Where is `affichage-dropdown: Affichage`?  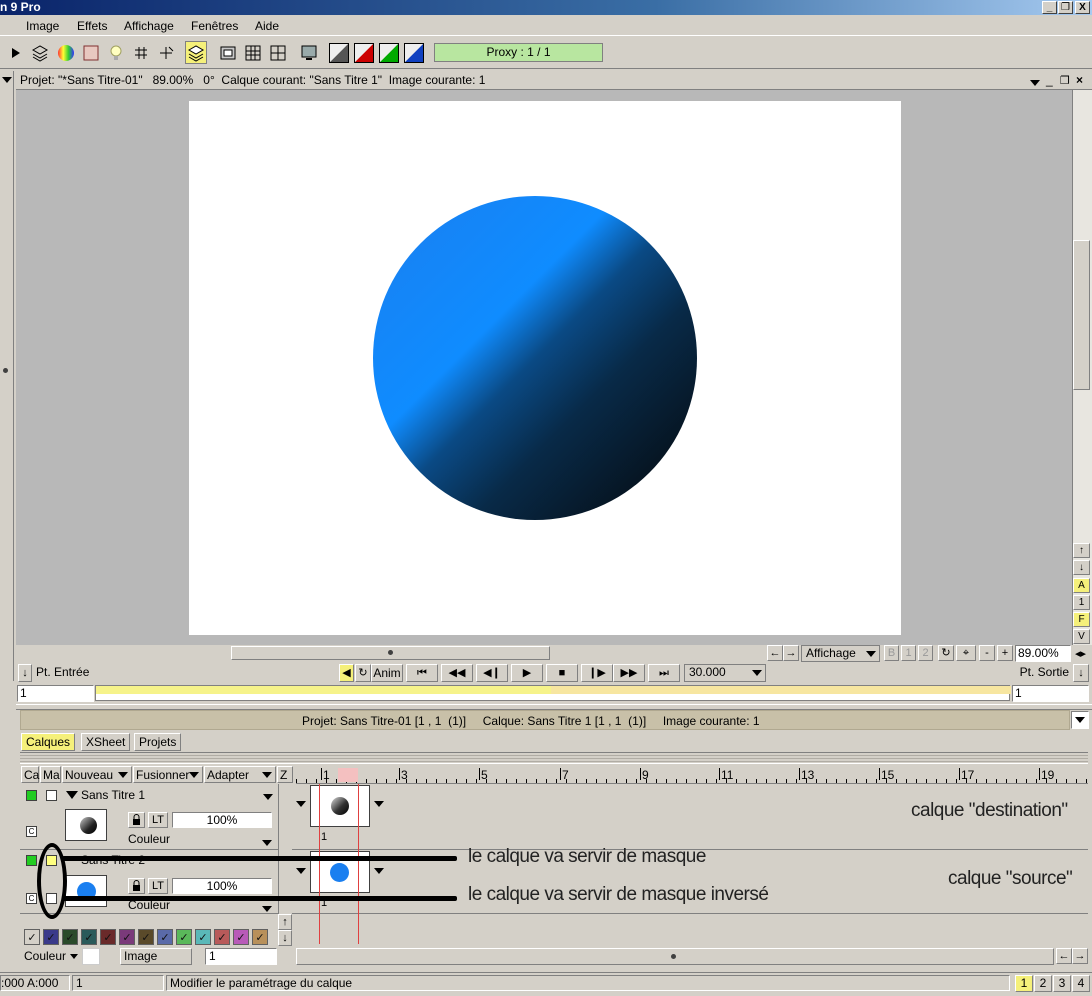
affichage-dropdown: Affichage is located at coordinates (840, 653).